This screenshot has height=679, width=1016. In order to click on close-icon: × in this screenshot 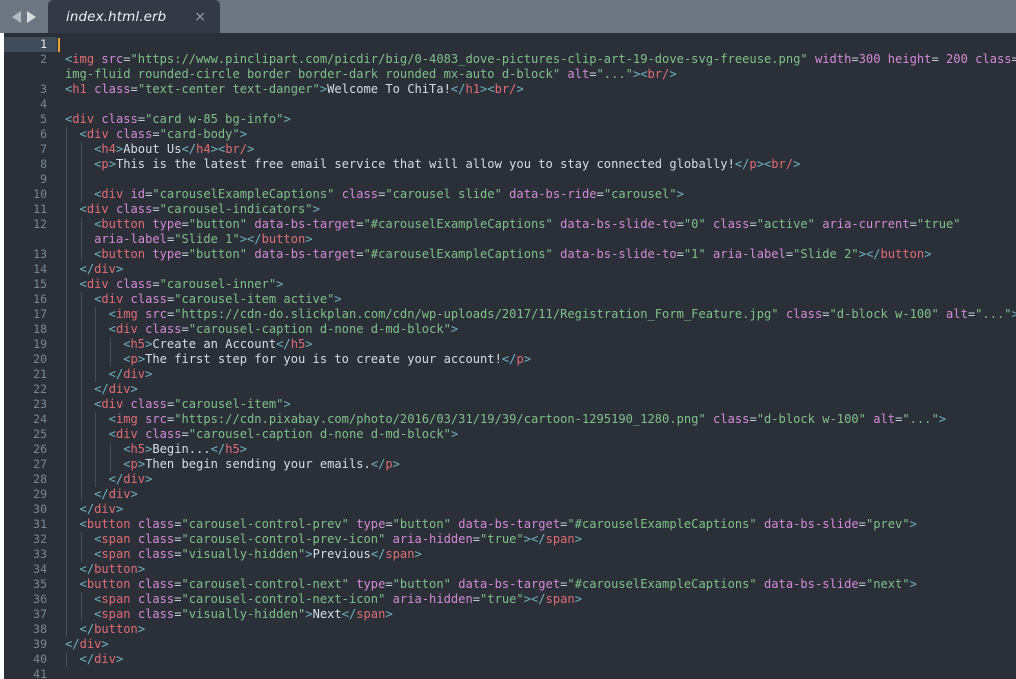, I will do `click(187, 17)`.